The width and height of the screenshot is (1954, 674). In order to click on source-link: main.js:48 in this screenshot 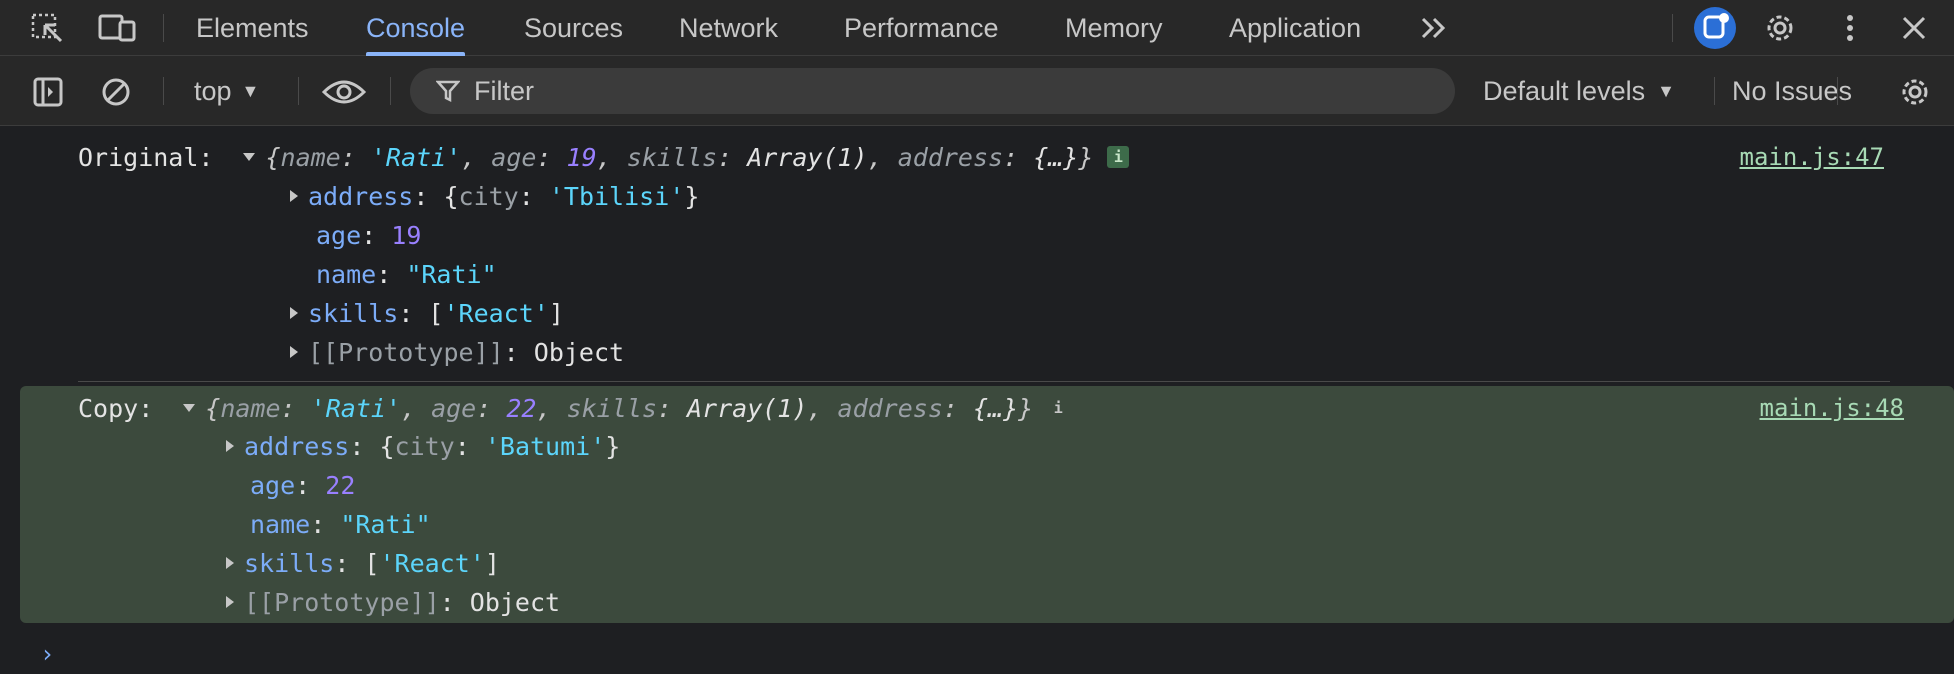, I will do `click(1832, 408)`.